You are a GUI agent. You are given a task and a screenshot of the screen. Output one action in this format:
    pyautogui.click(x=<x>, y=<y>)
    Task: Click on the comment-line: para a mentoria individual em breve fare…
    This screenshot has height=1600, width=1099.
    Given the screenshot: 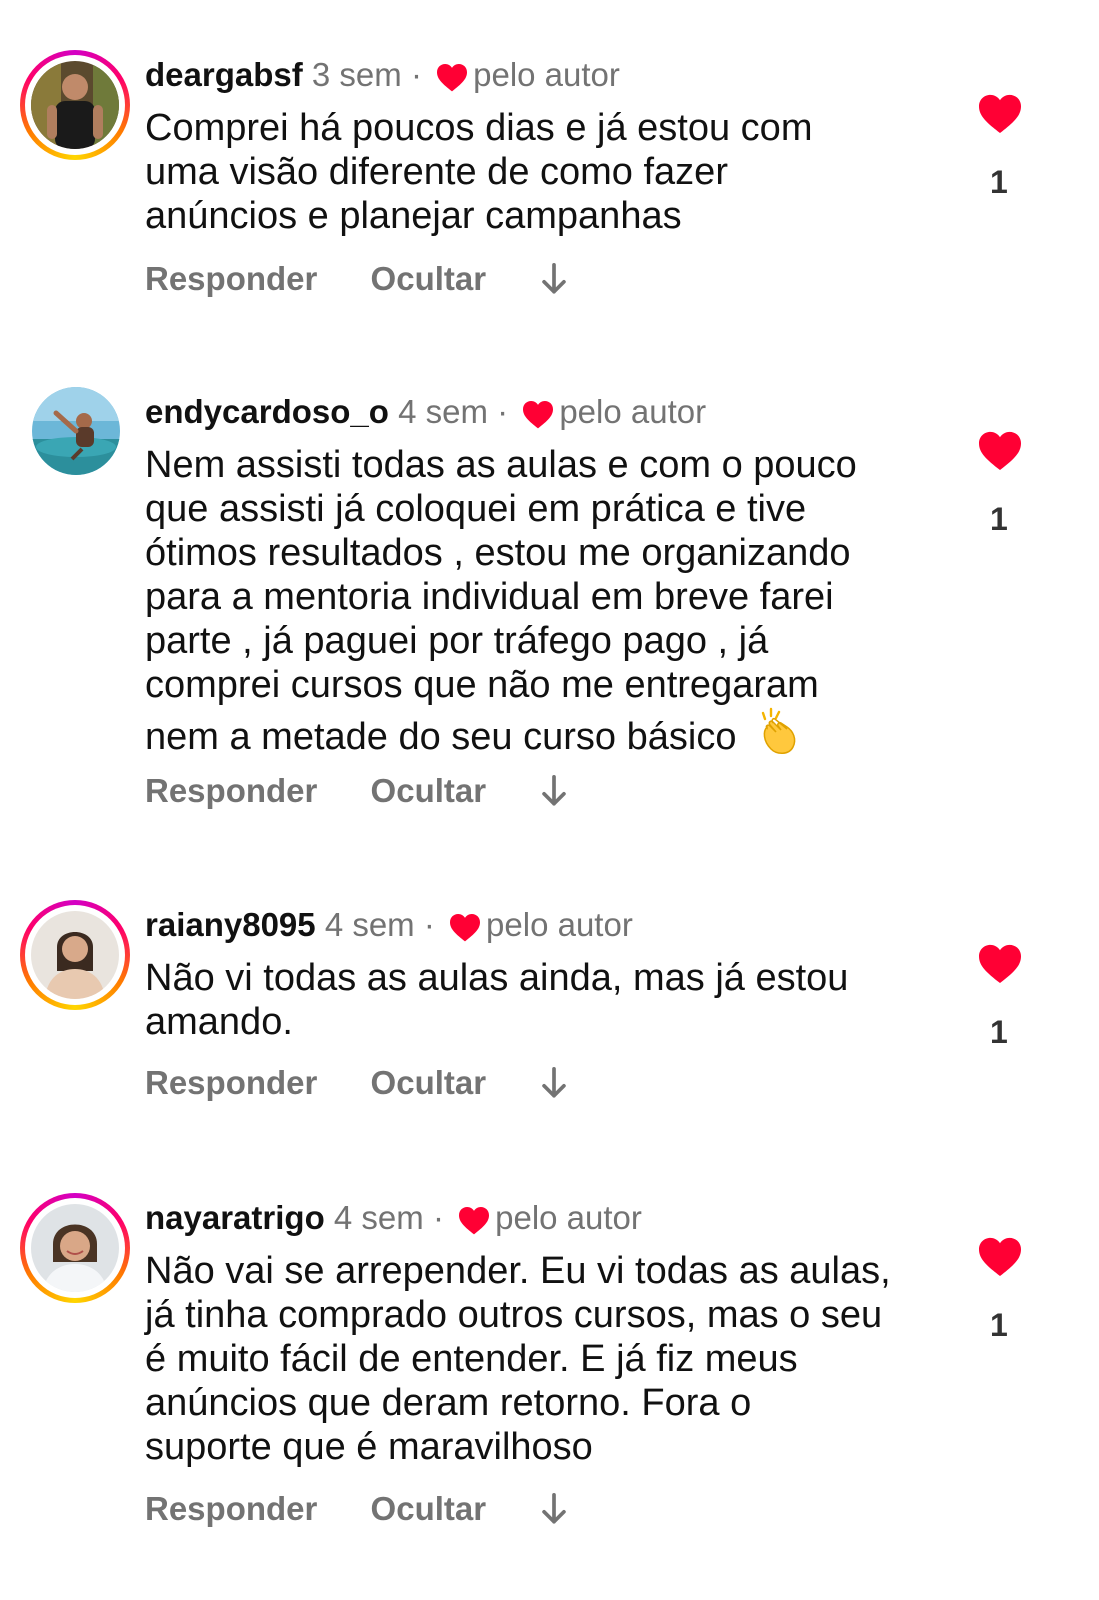 What is the action you would take?
    pyautogui.click(x=489, y=597)
    